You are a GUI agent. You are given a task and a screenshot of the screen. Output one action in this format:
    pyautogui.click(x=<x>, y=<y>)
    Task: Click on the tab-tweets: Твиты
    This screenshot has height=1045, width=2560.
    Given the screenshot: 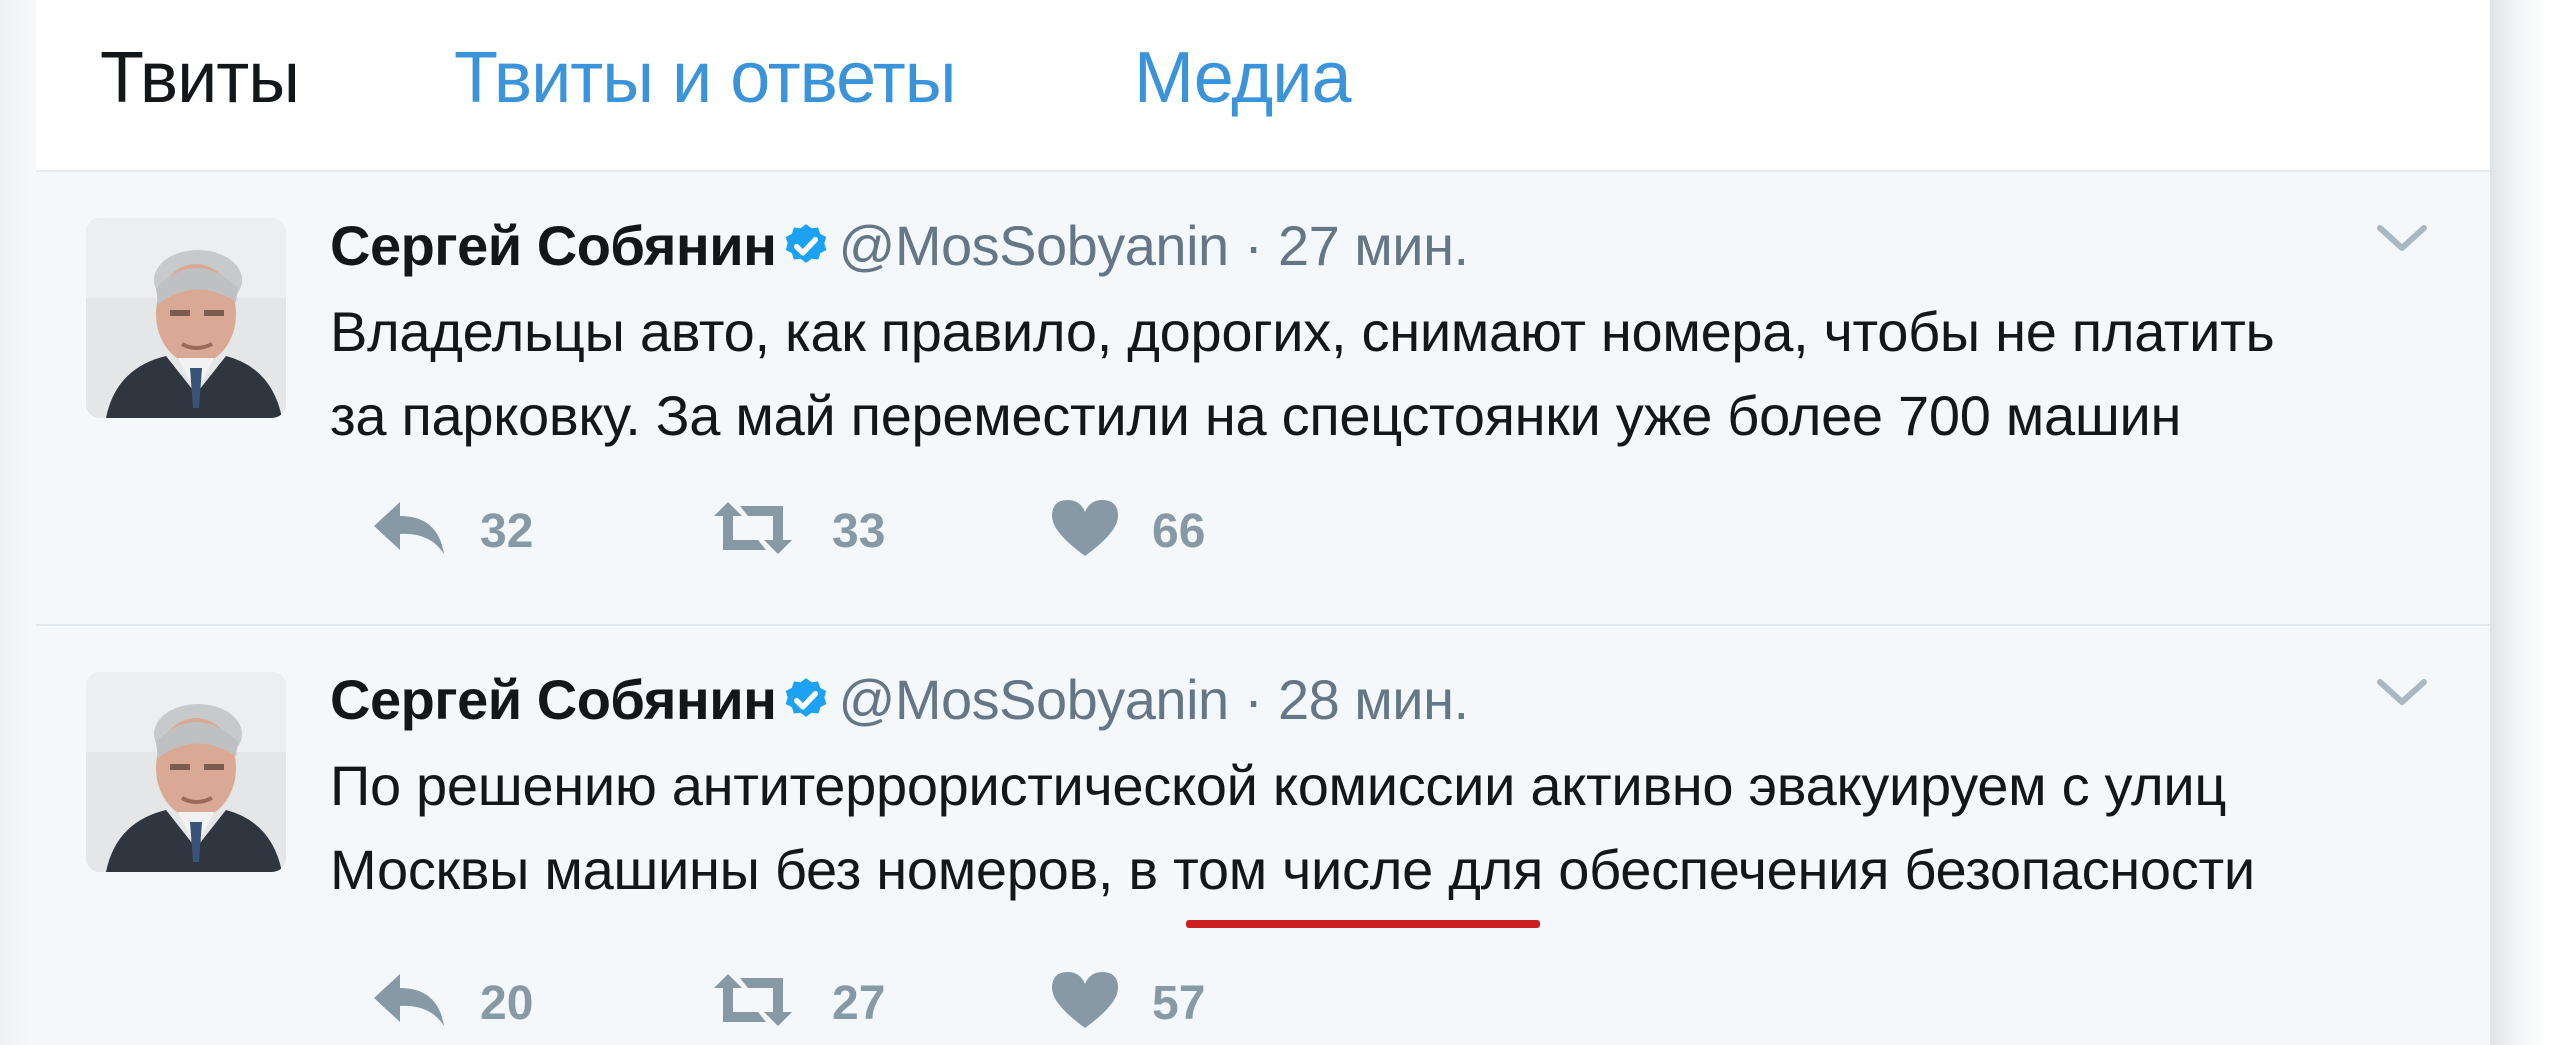 What is the action you would take?
    pyautogui.click(x=200, y=78)
    